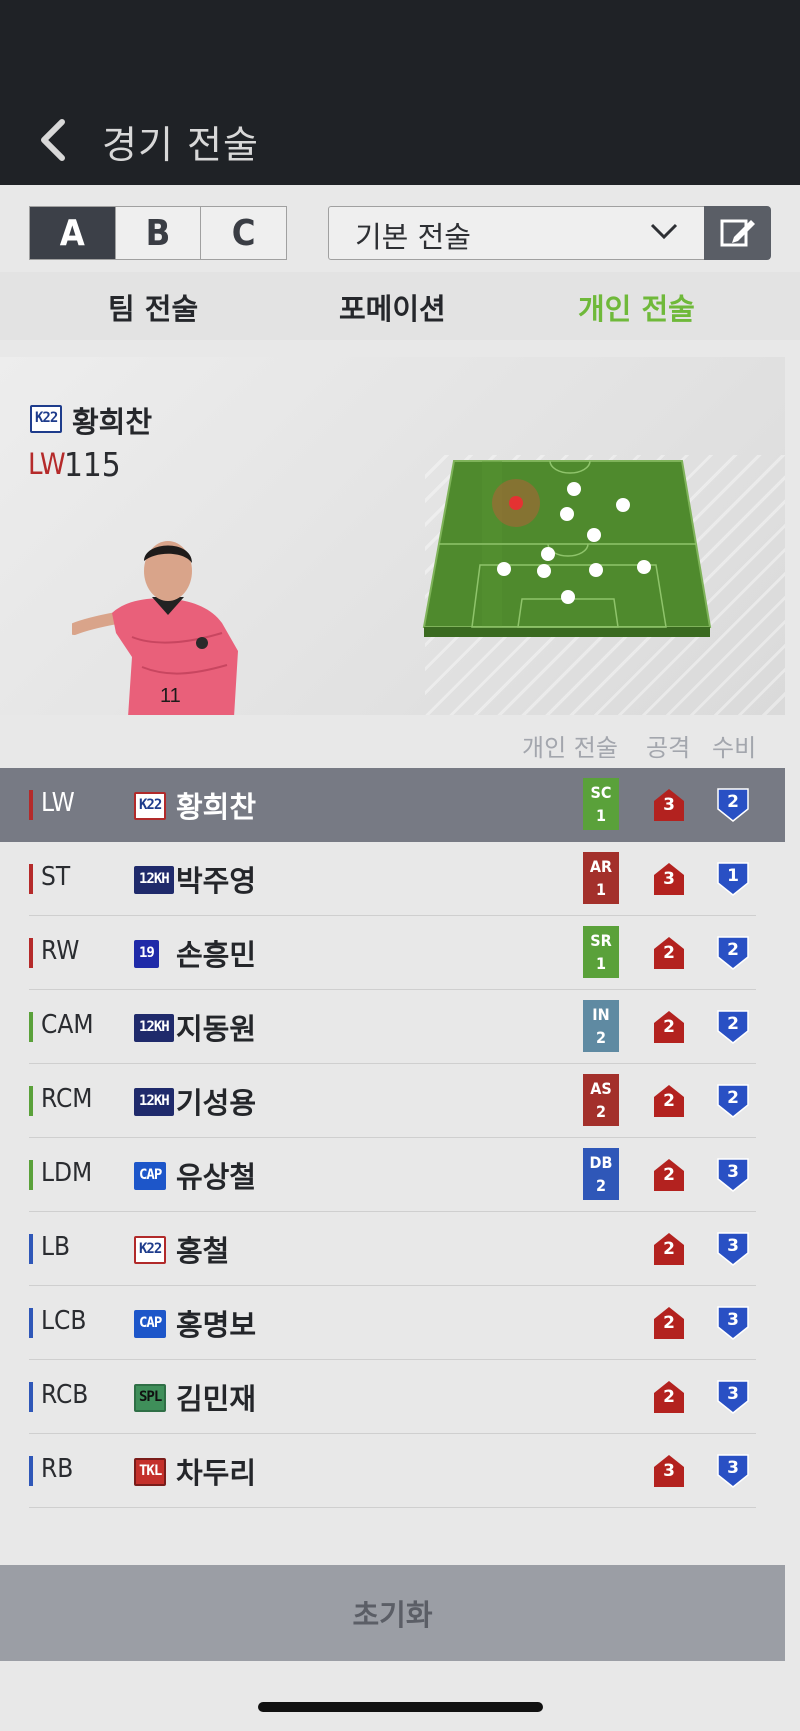 The image size is (800, 1731). Describe the element at coordinates (392, 1027) in the screenshot. I see `player-row: CAM 12KH 지동원 IN 2 2 2` at that location.